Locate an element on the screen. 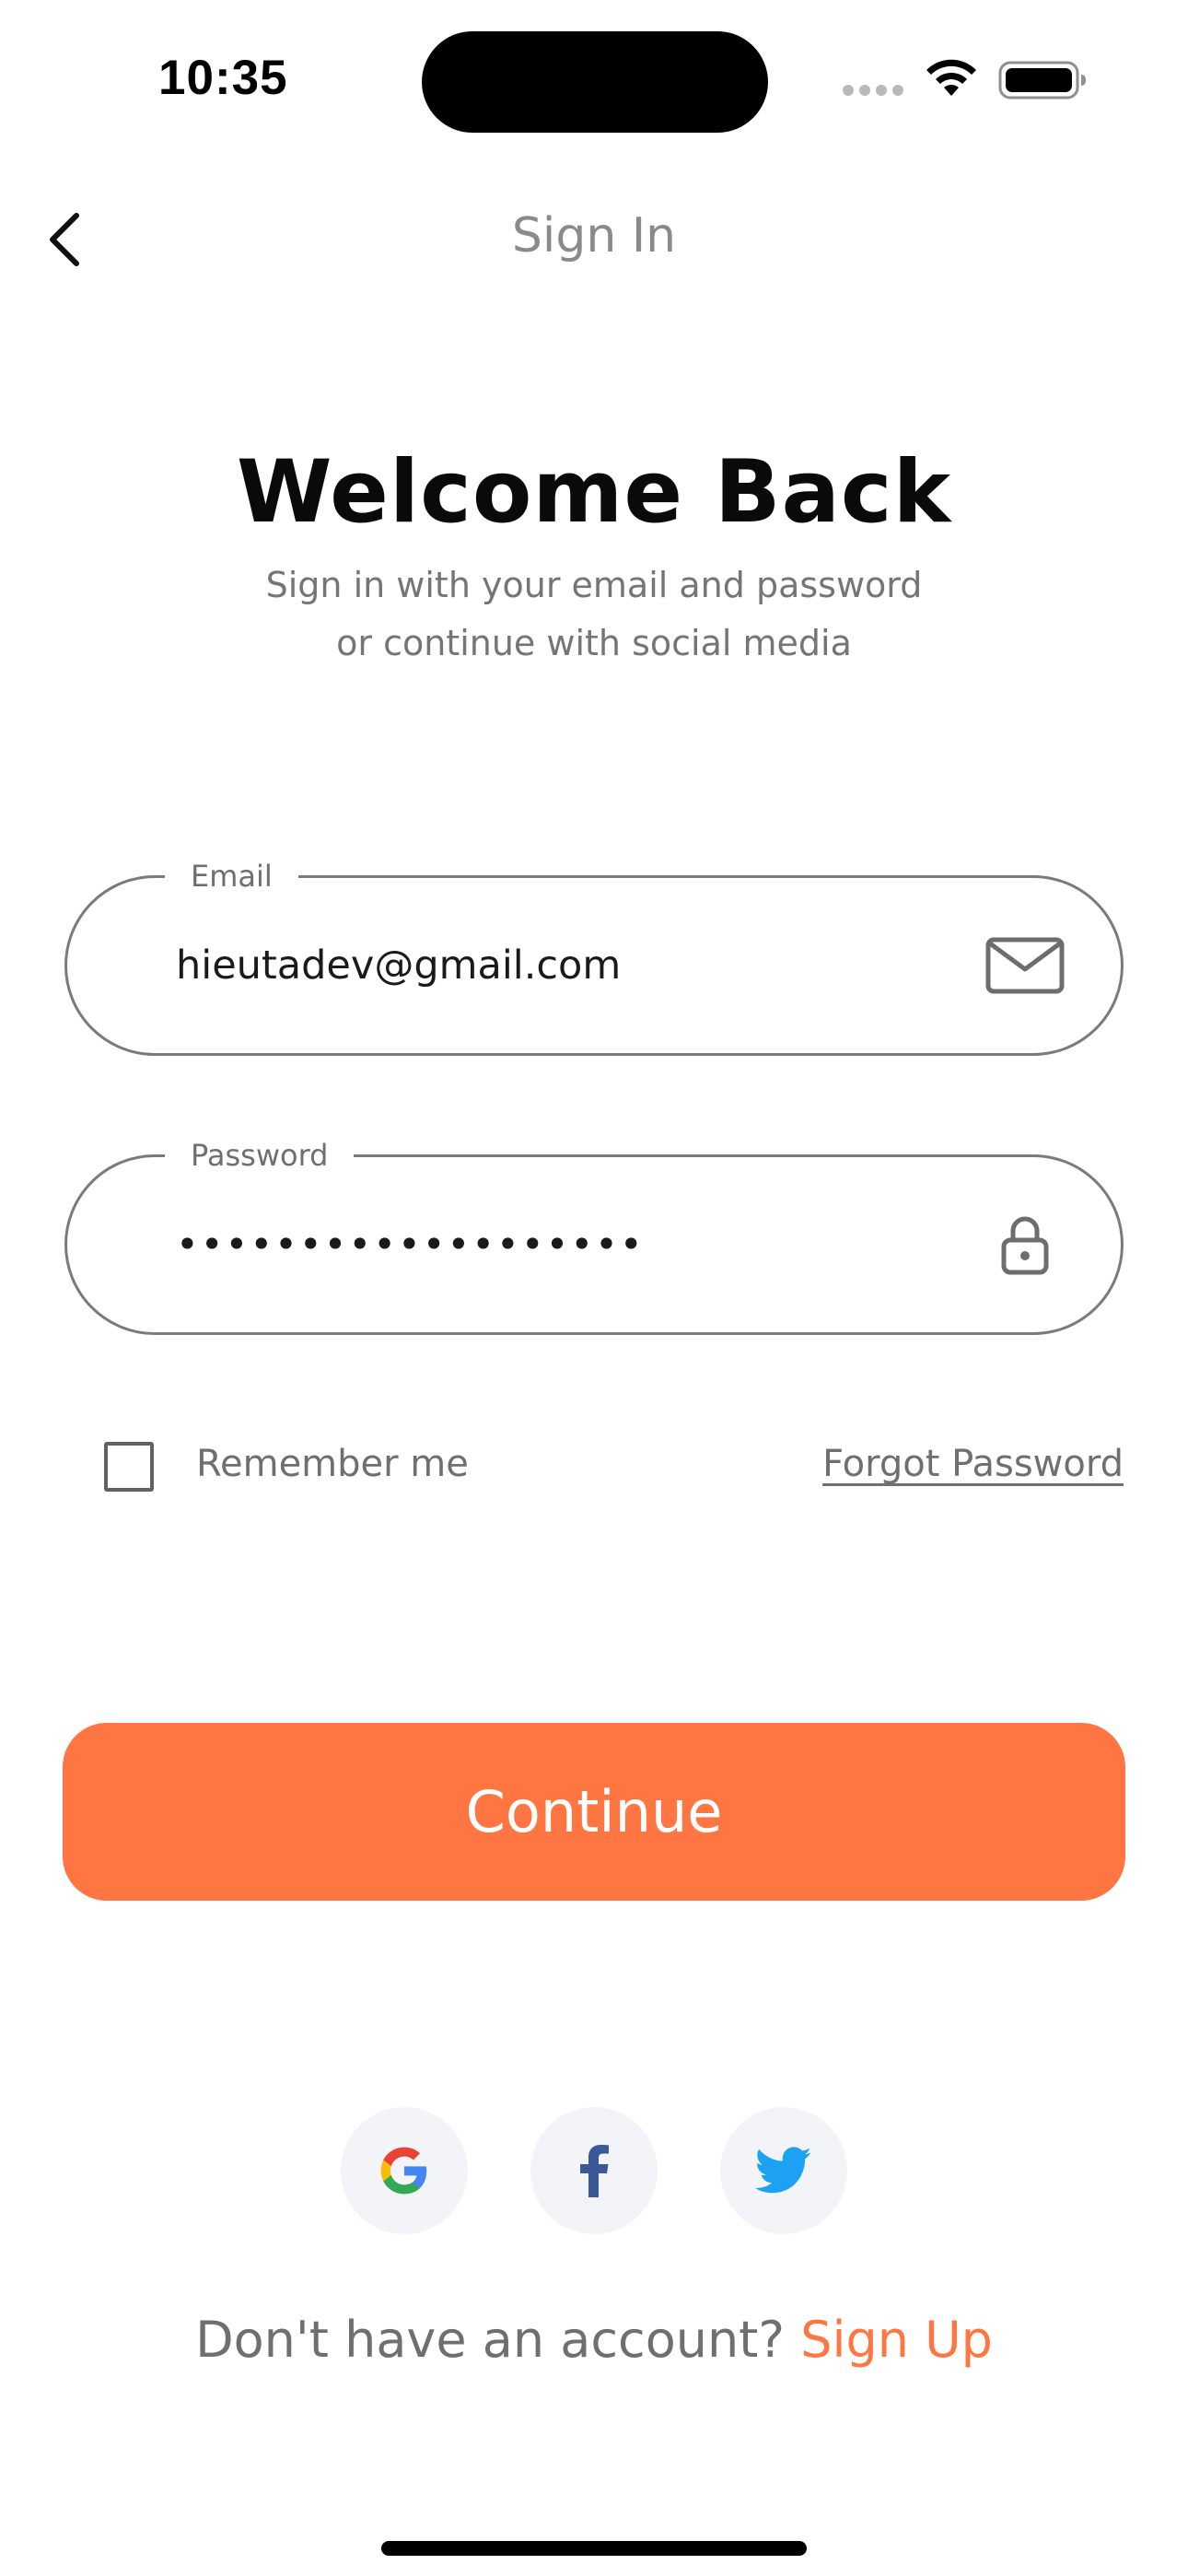 This screenshot has width=1188, height=2576. twitter-icon is located at coordinates (783, 2170).